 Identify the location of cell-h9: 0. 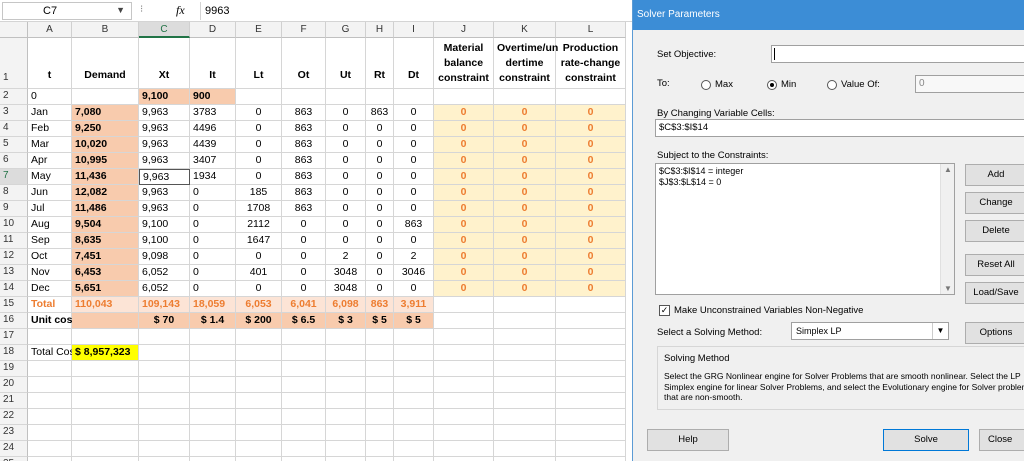
(380, 209).